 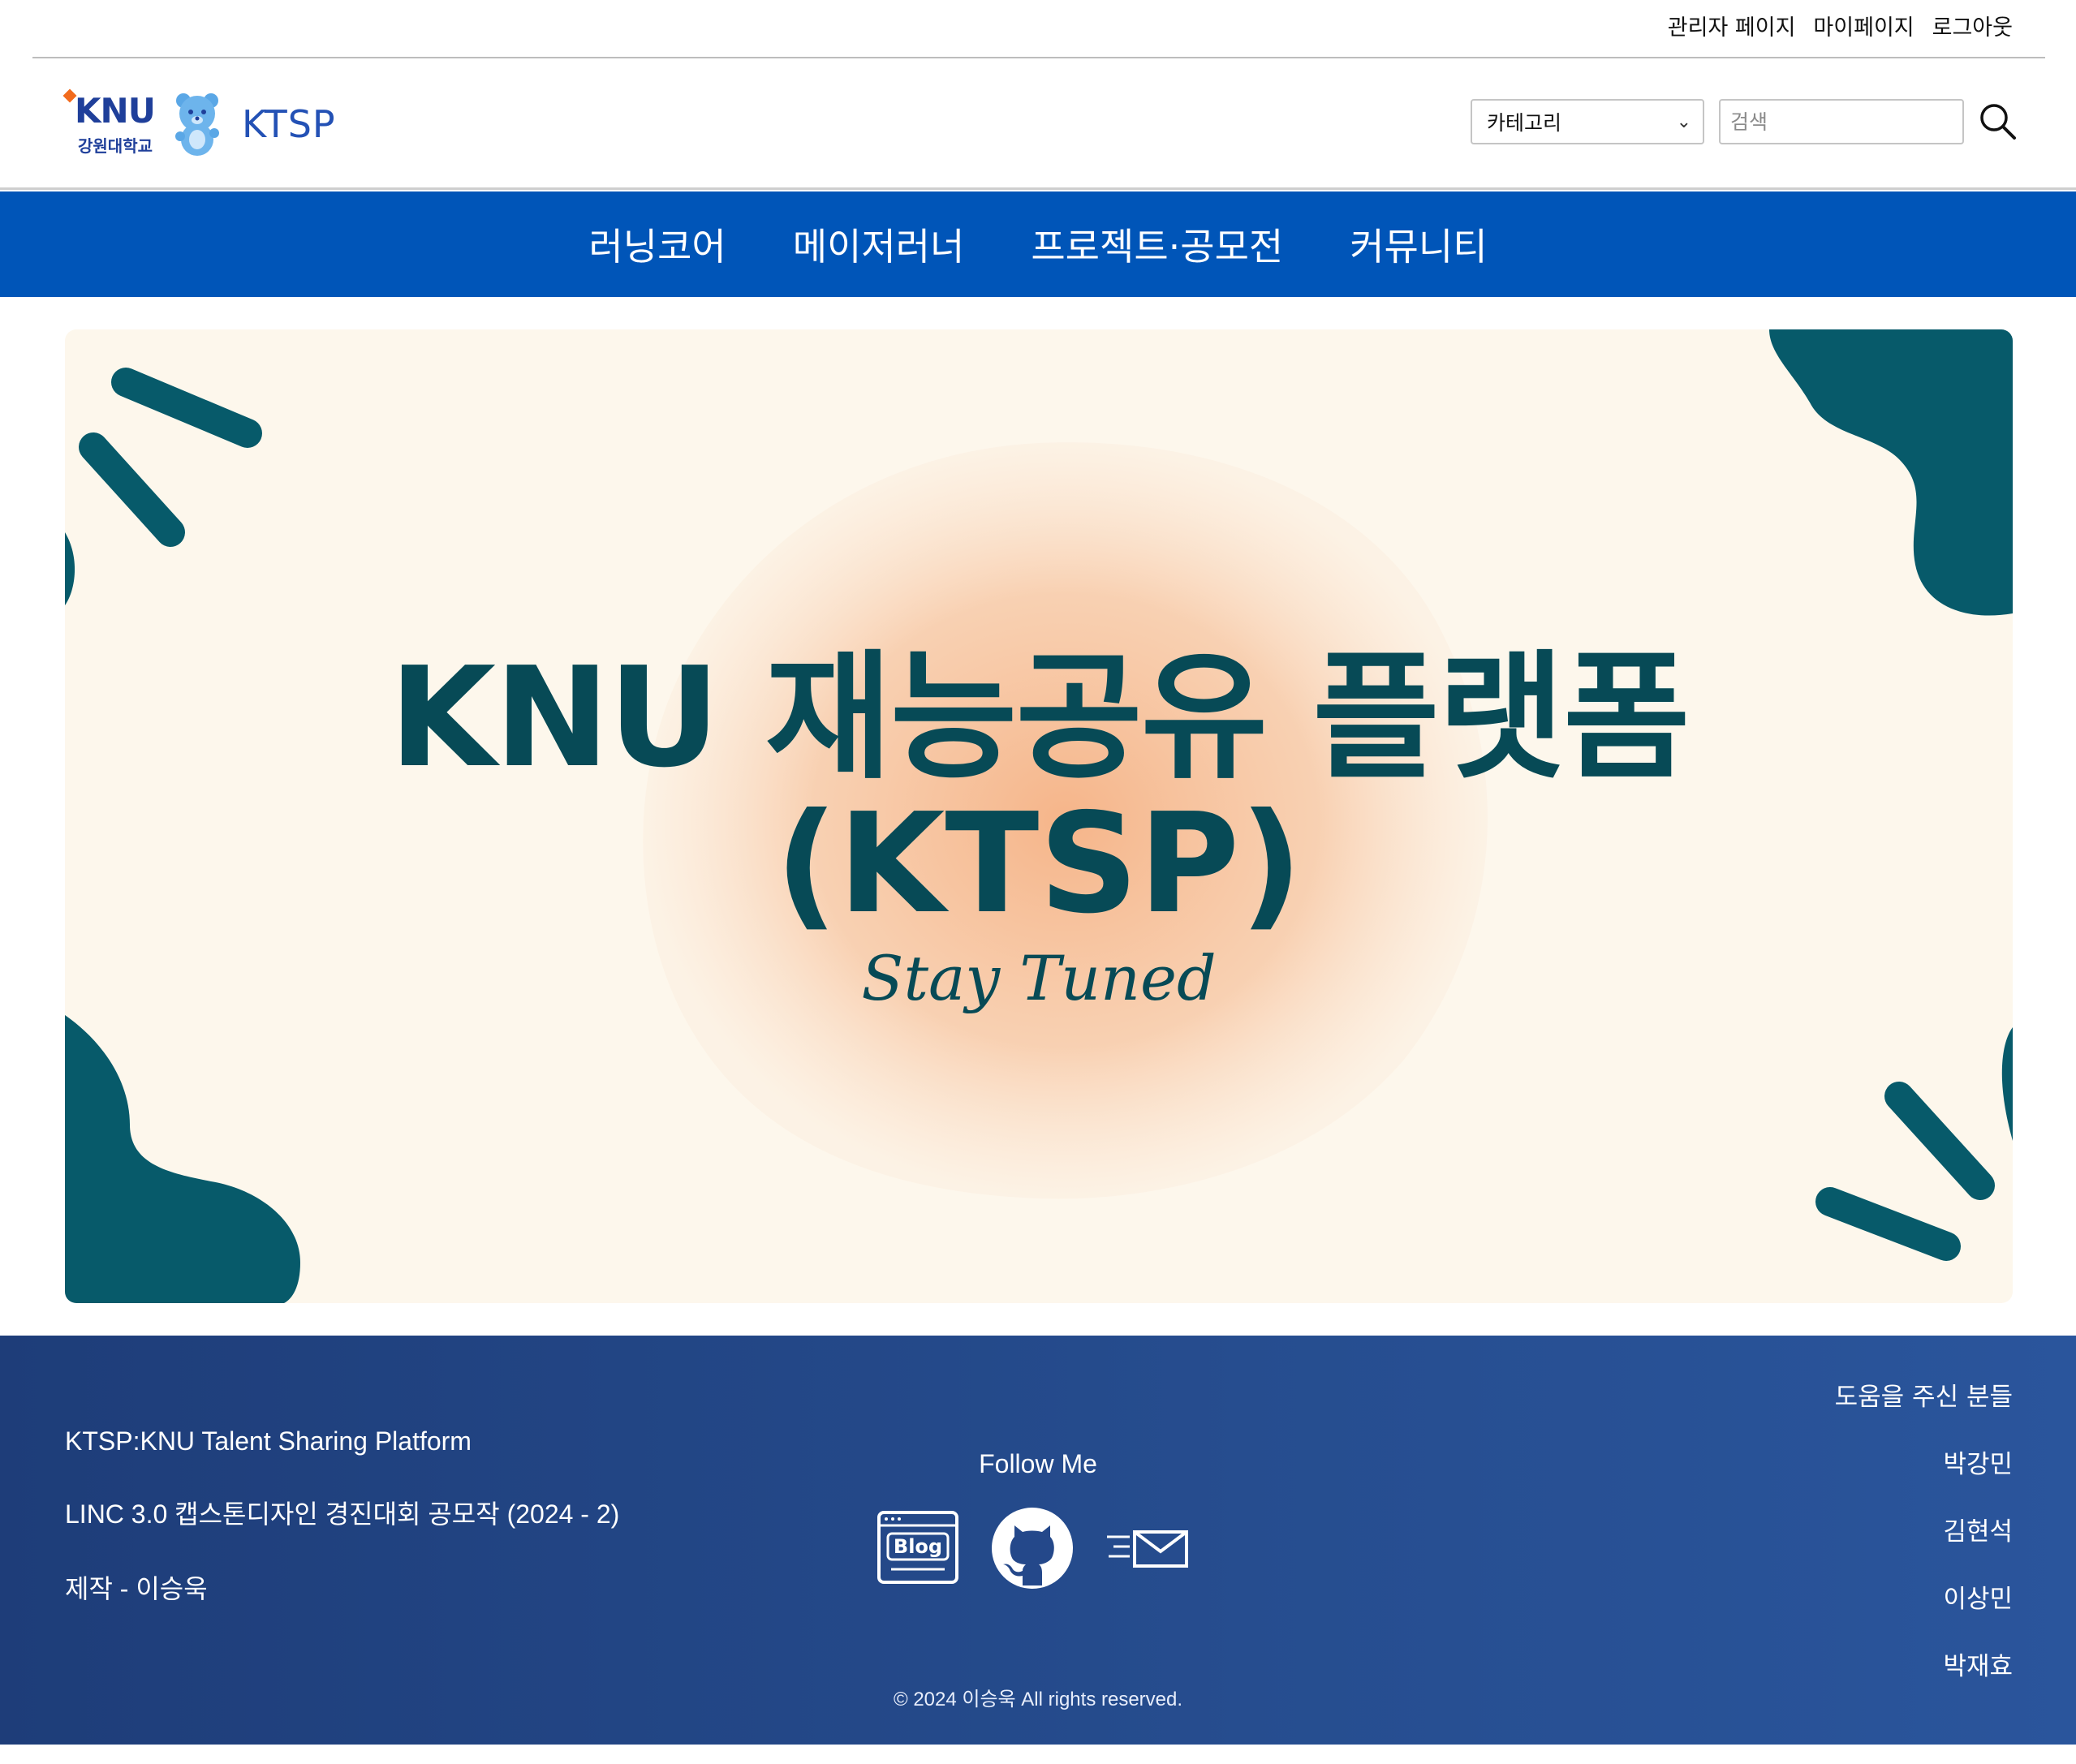 What do you see at coordinates (1841, 121) in the screenshot?
I see `search-input` at bounding box center [1841, 121].